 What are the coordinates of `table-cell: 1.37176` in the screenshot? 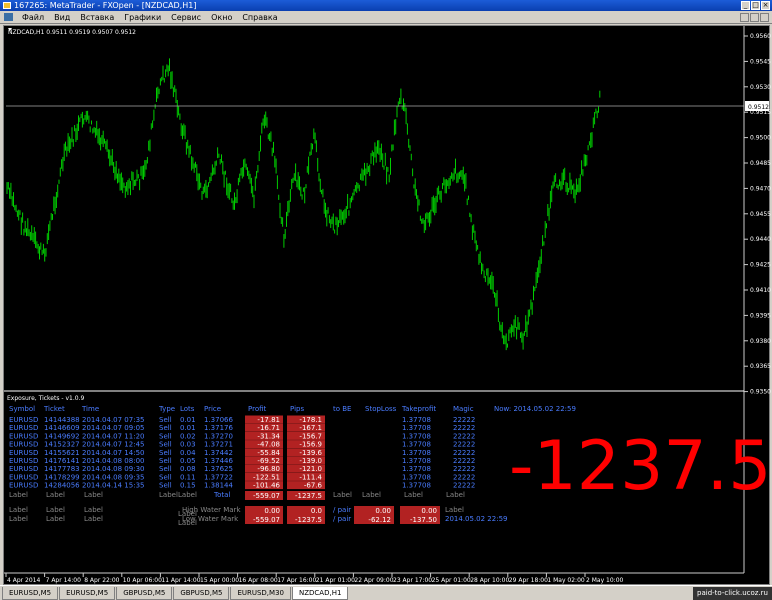 It's located at (218, 428).